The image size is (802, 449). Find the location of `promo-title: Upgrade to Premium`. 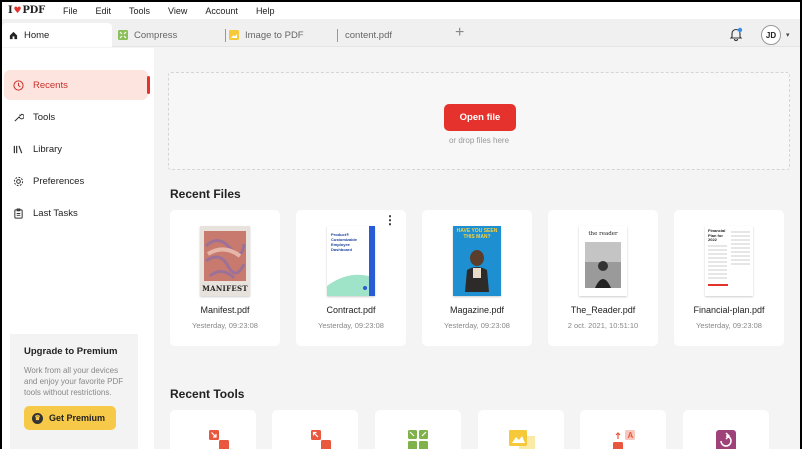

promo-title: Upgrade to Premium is located at coordinates (71, 351).